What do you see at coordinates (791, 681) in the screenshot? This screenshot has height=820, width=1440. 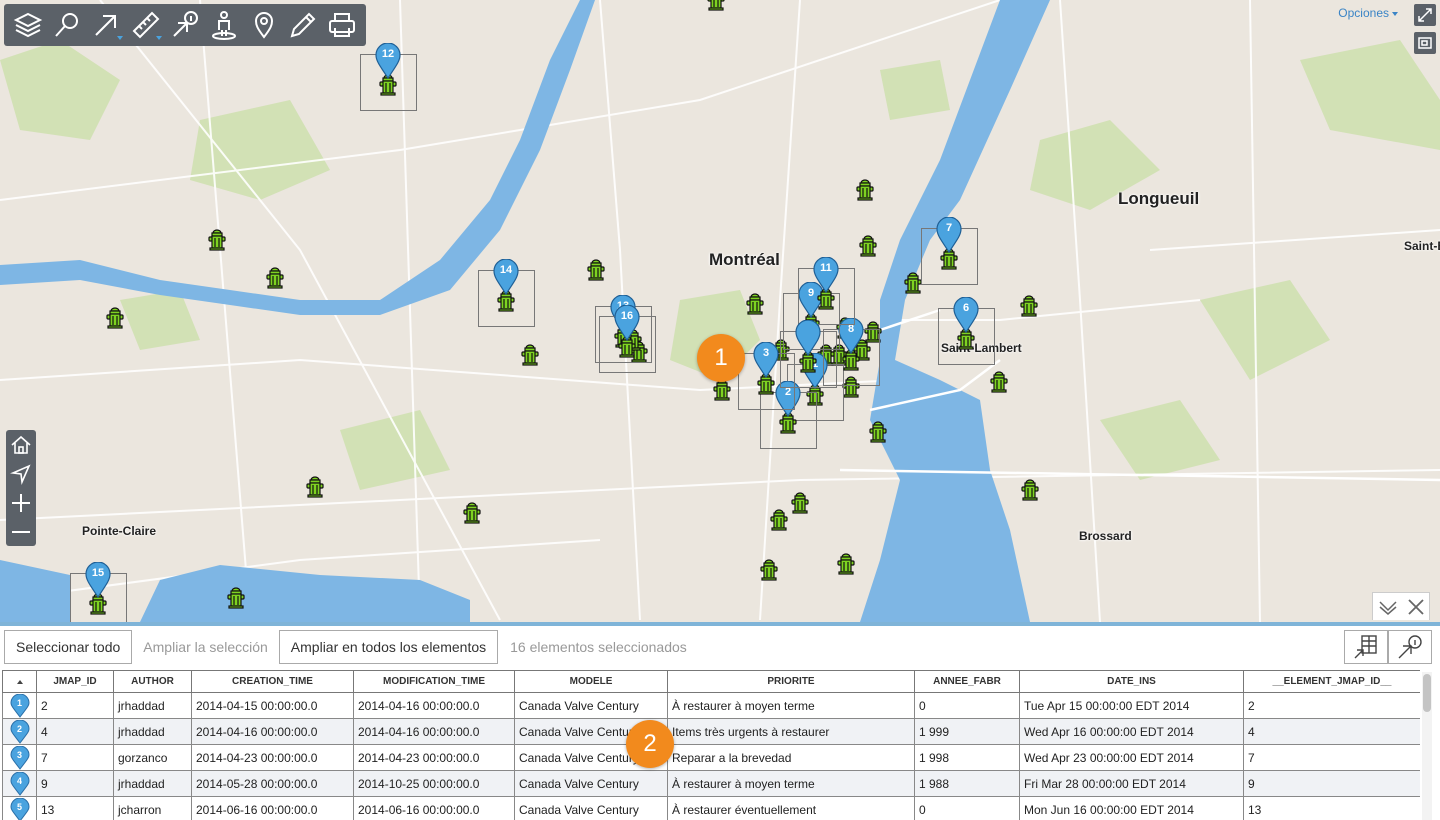 I see `column-header: PRIORITE` at bounding box center [791, 681].